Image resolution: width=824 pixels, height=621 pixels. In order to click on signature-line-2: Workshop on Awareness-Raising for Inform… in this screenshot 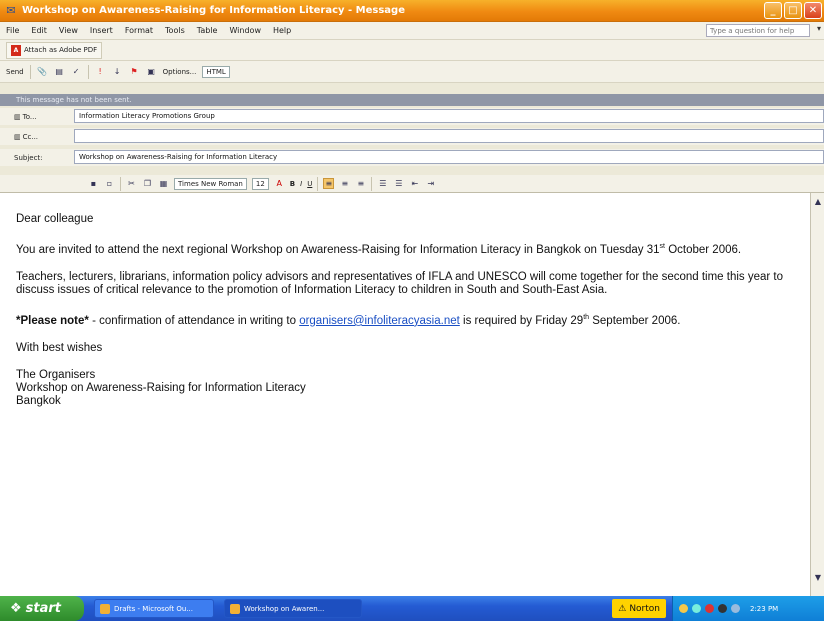, I will do `click(161, 387)`.